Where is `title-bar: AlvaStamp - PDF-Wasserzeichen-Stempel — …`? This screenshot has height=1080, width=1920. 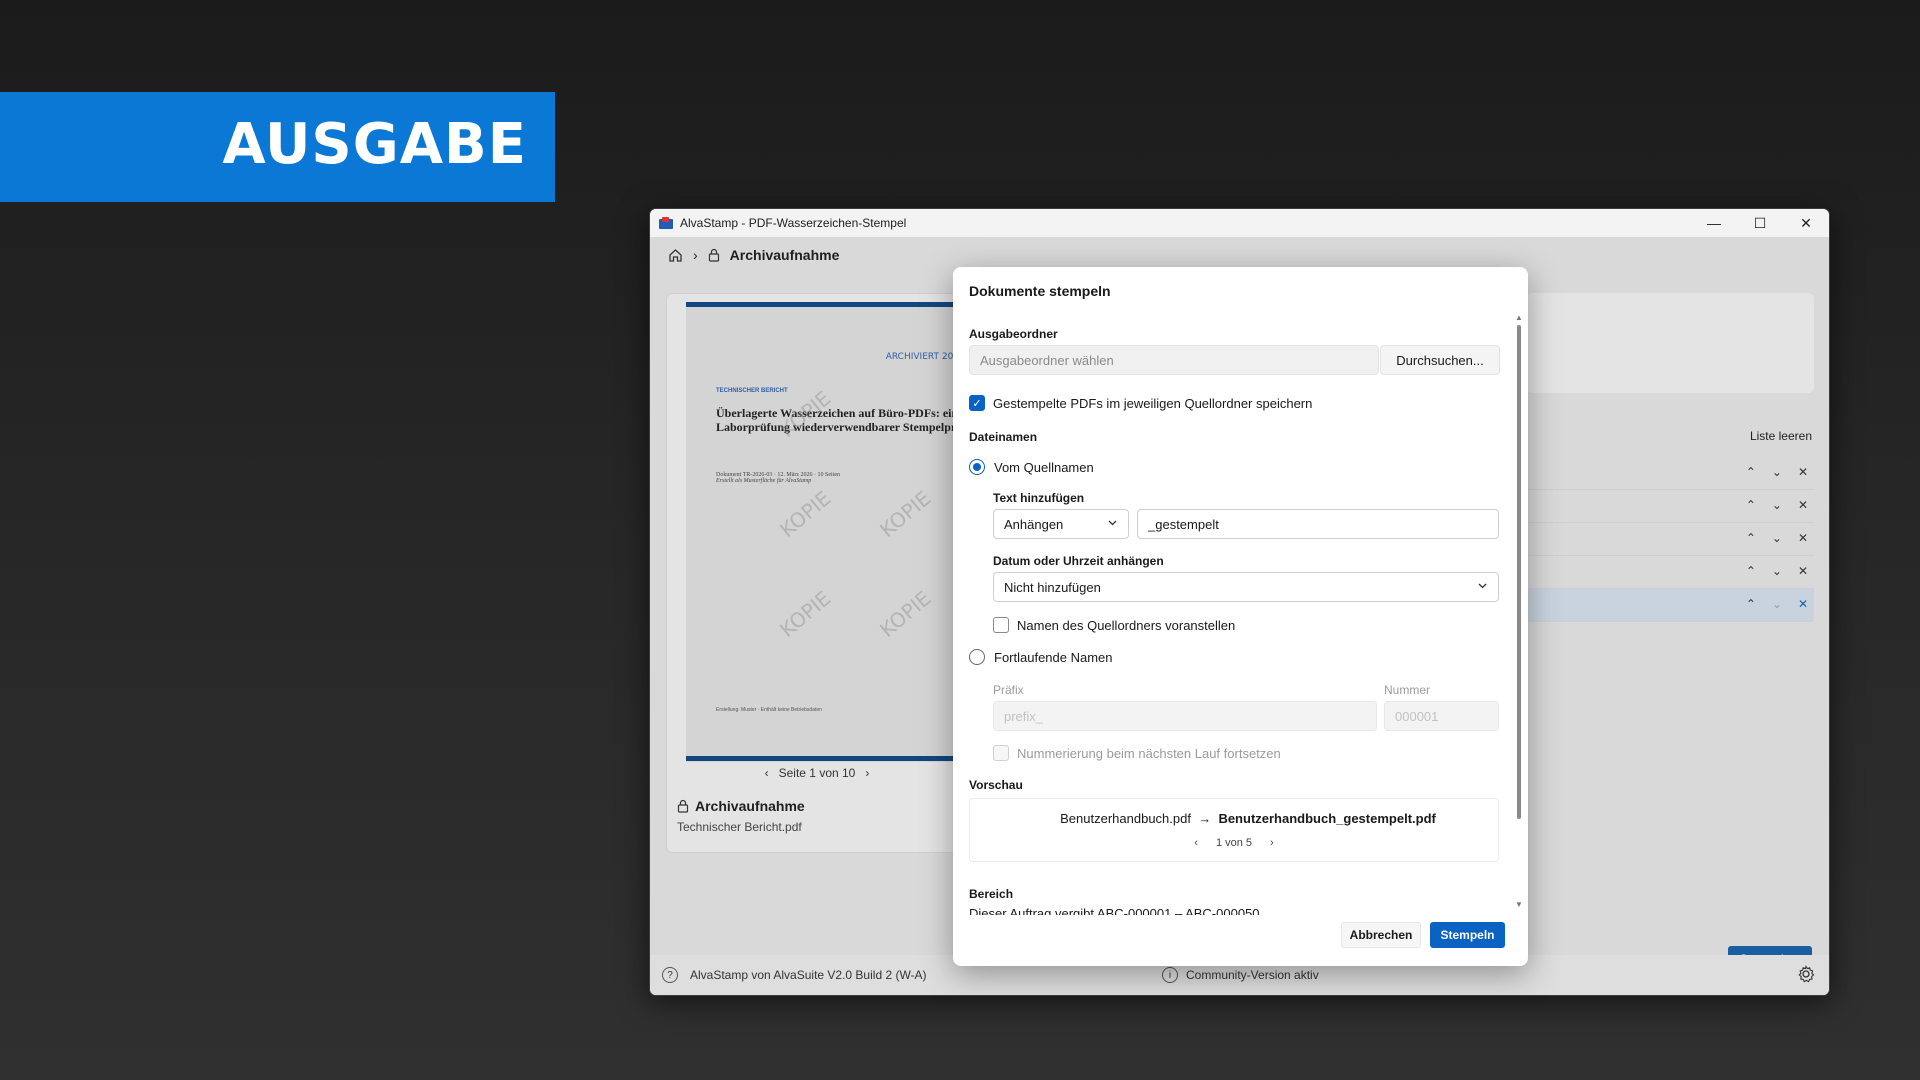 title-bar: AlvaStamp - PDF-Wasserzeichen-Stempel — … is located at coordinates (1239, 223).